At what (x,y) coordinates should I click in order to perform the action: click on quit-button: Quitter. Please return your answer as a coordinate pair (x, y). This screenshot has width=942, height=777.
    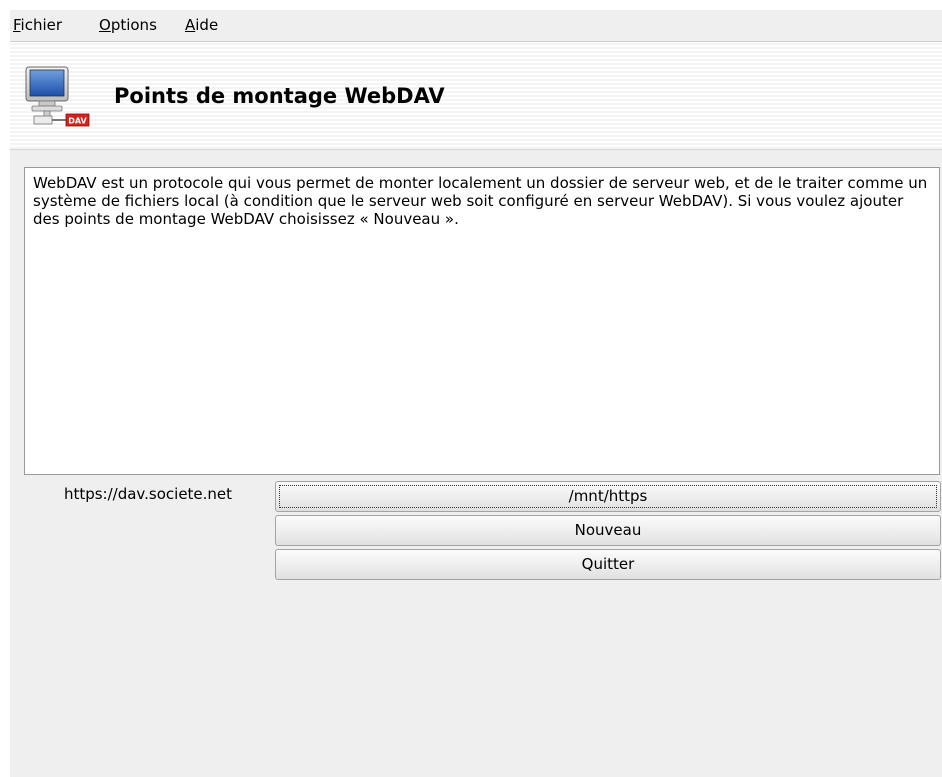
    Looking at the image, I should click on (608, 564).